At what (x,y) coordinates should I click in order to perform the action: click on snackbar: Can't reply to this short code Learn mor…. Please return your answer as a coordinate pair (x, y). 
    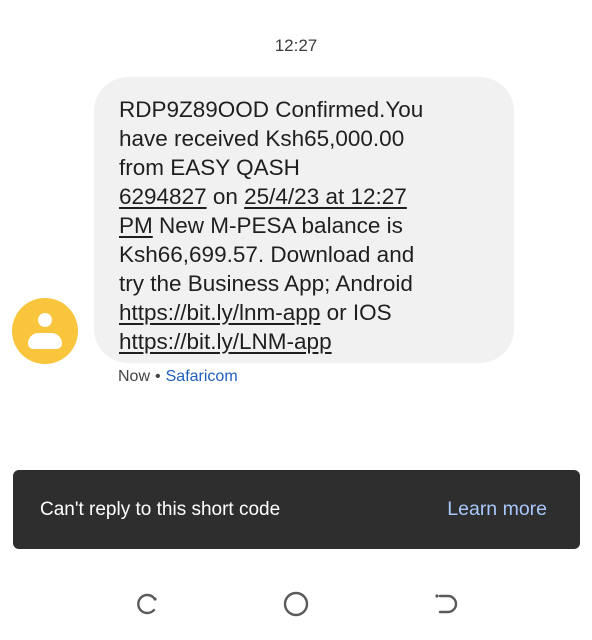
    Looking at the image, I should click on (296, 509).